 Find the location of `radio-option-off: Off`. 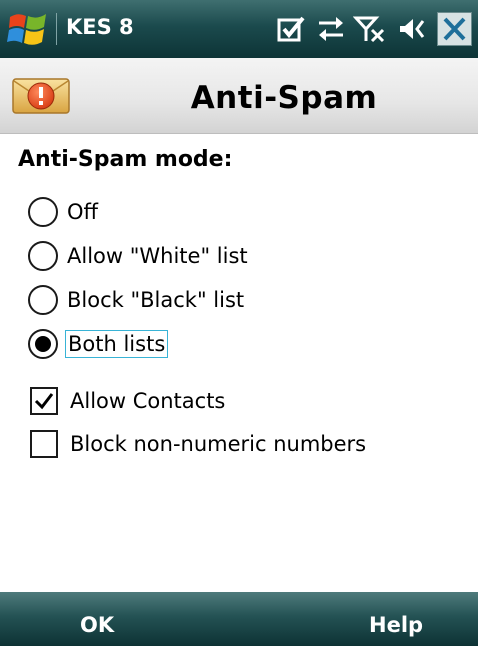

radio-option-off: Off is located at coordinates (64, 212).